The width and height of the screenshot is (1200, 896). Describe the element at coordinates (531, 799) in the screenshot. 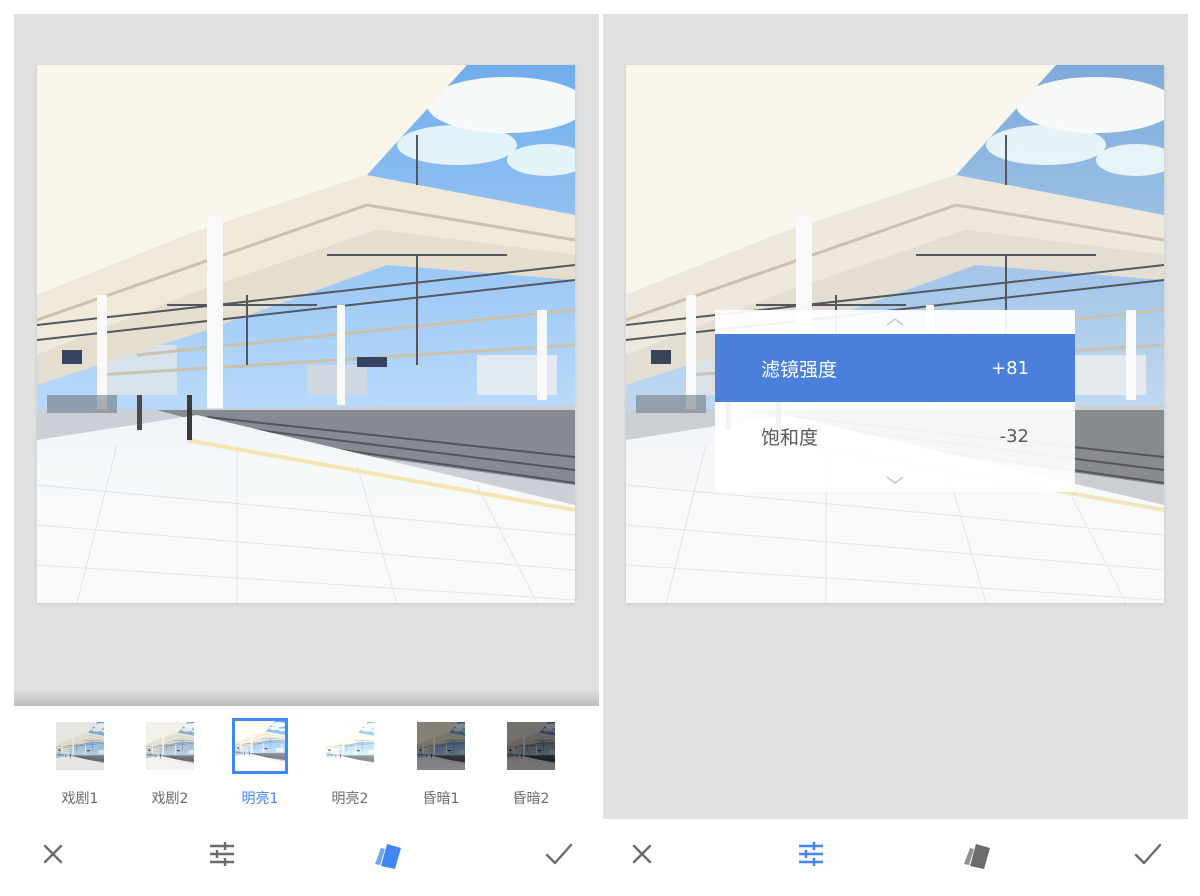

I see `filter-label: 昏暗2` at that location.